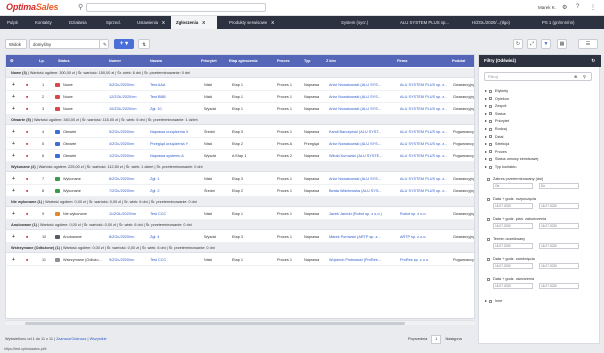 The height and width of the screenshot is (353, 604). Describe the element at coordinates (129, 237) in the screenshot. I see `cell-numer: 8/ZGŁ/2020/nn` at that location.